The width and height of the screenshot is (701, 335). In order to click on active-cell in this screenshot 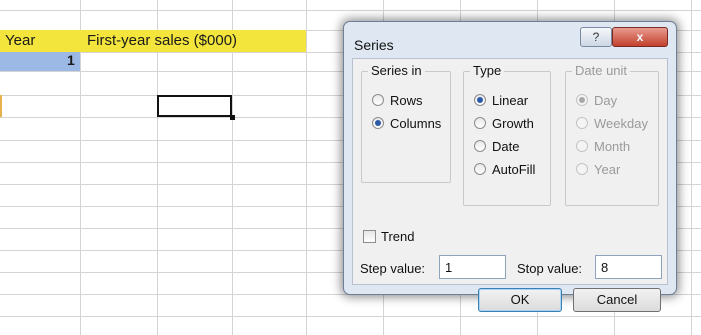, I will do `click(194, 106)`.